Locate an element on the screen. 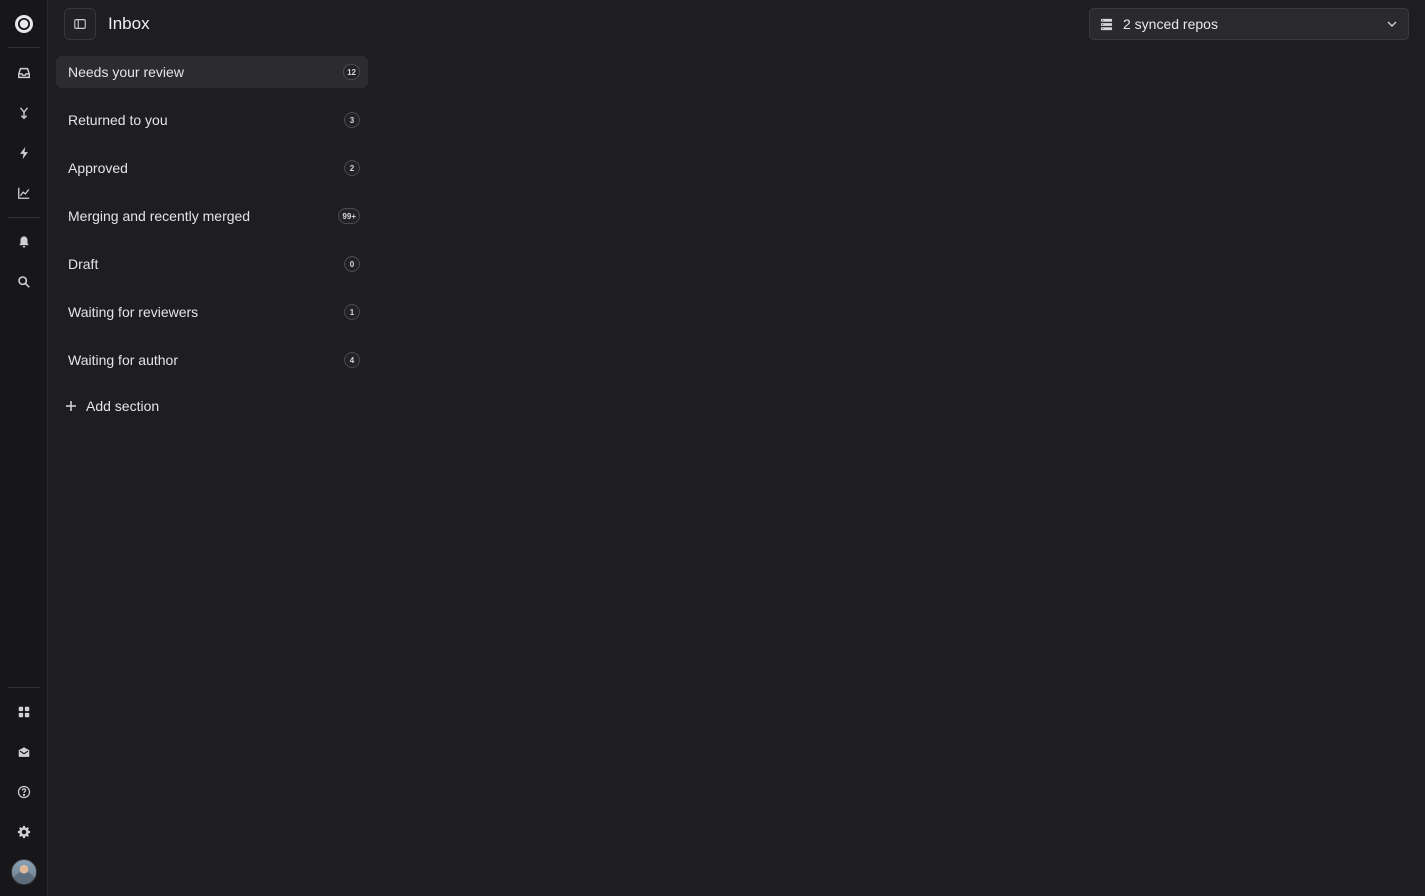 The width and height of the screenshot is (1425, 896). plus-icon is located at coordinates (71, 406).